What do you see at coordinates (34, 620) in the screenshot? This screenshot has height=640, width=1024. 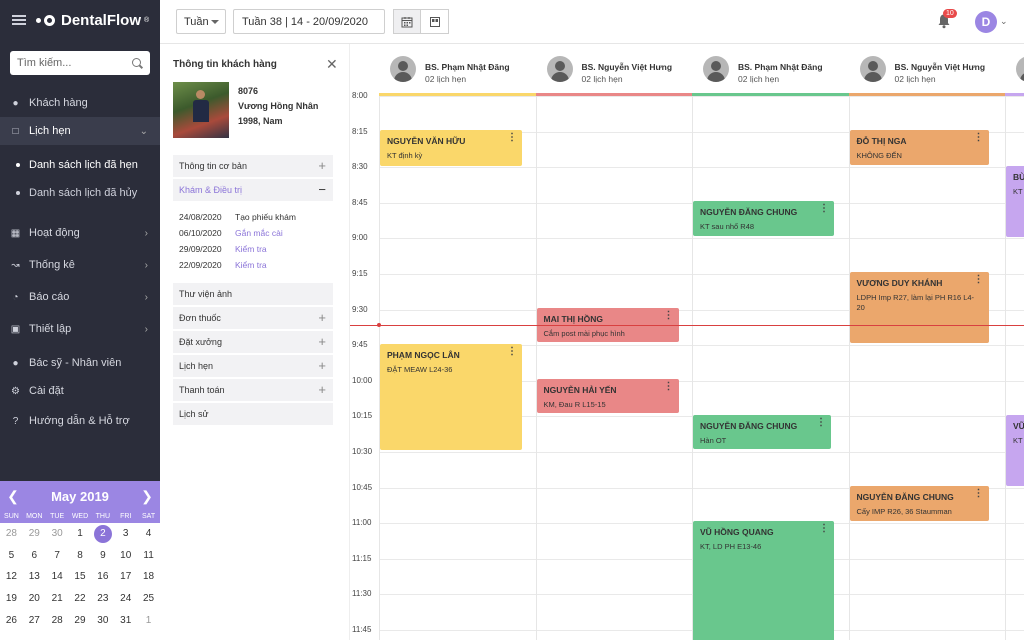 I see `calendar-day: 27` at bounding box center [34, 620].